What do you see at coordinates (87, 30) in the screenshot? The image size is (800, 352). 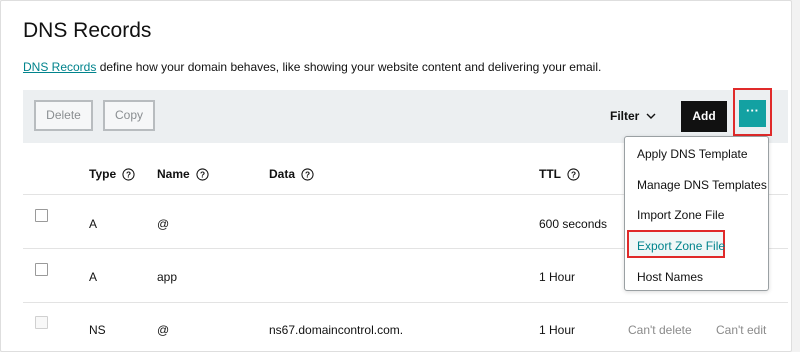 I see `page-title: DNS Records` at bounding box center [87, 30].